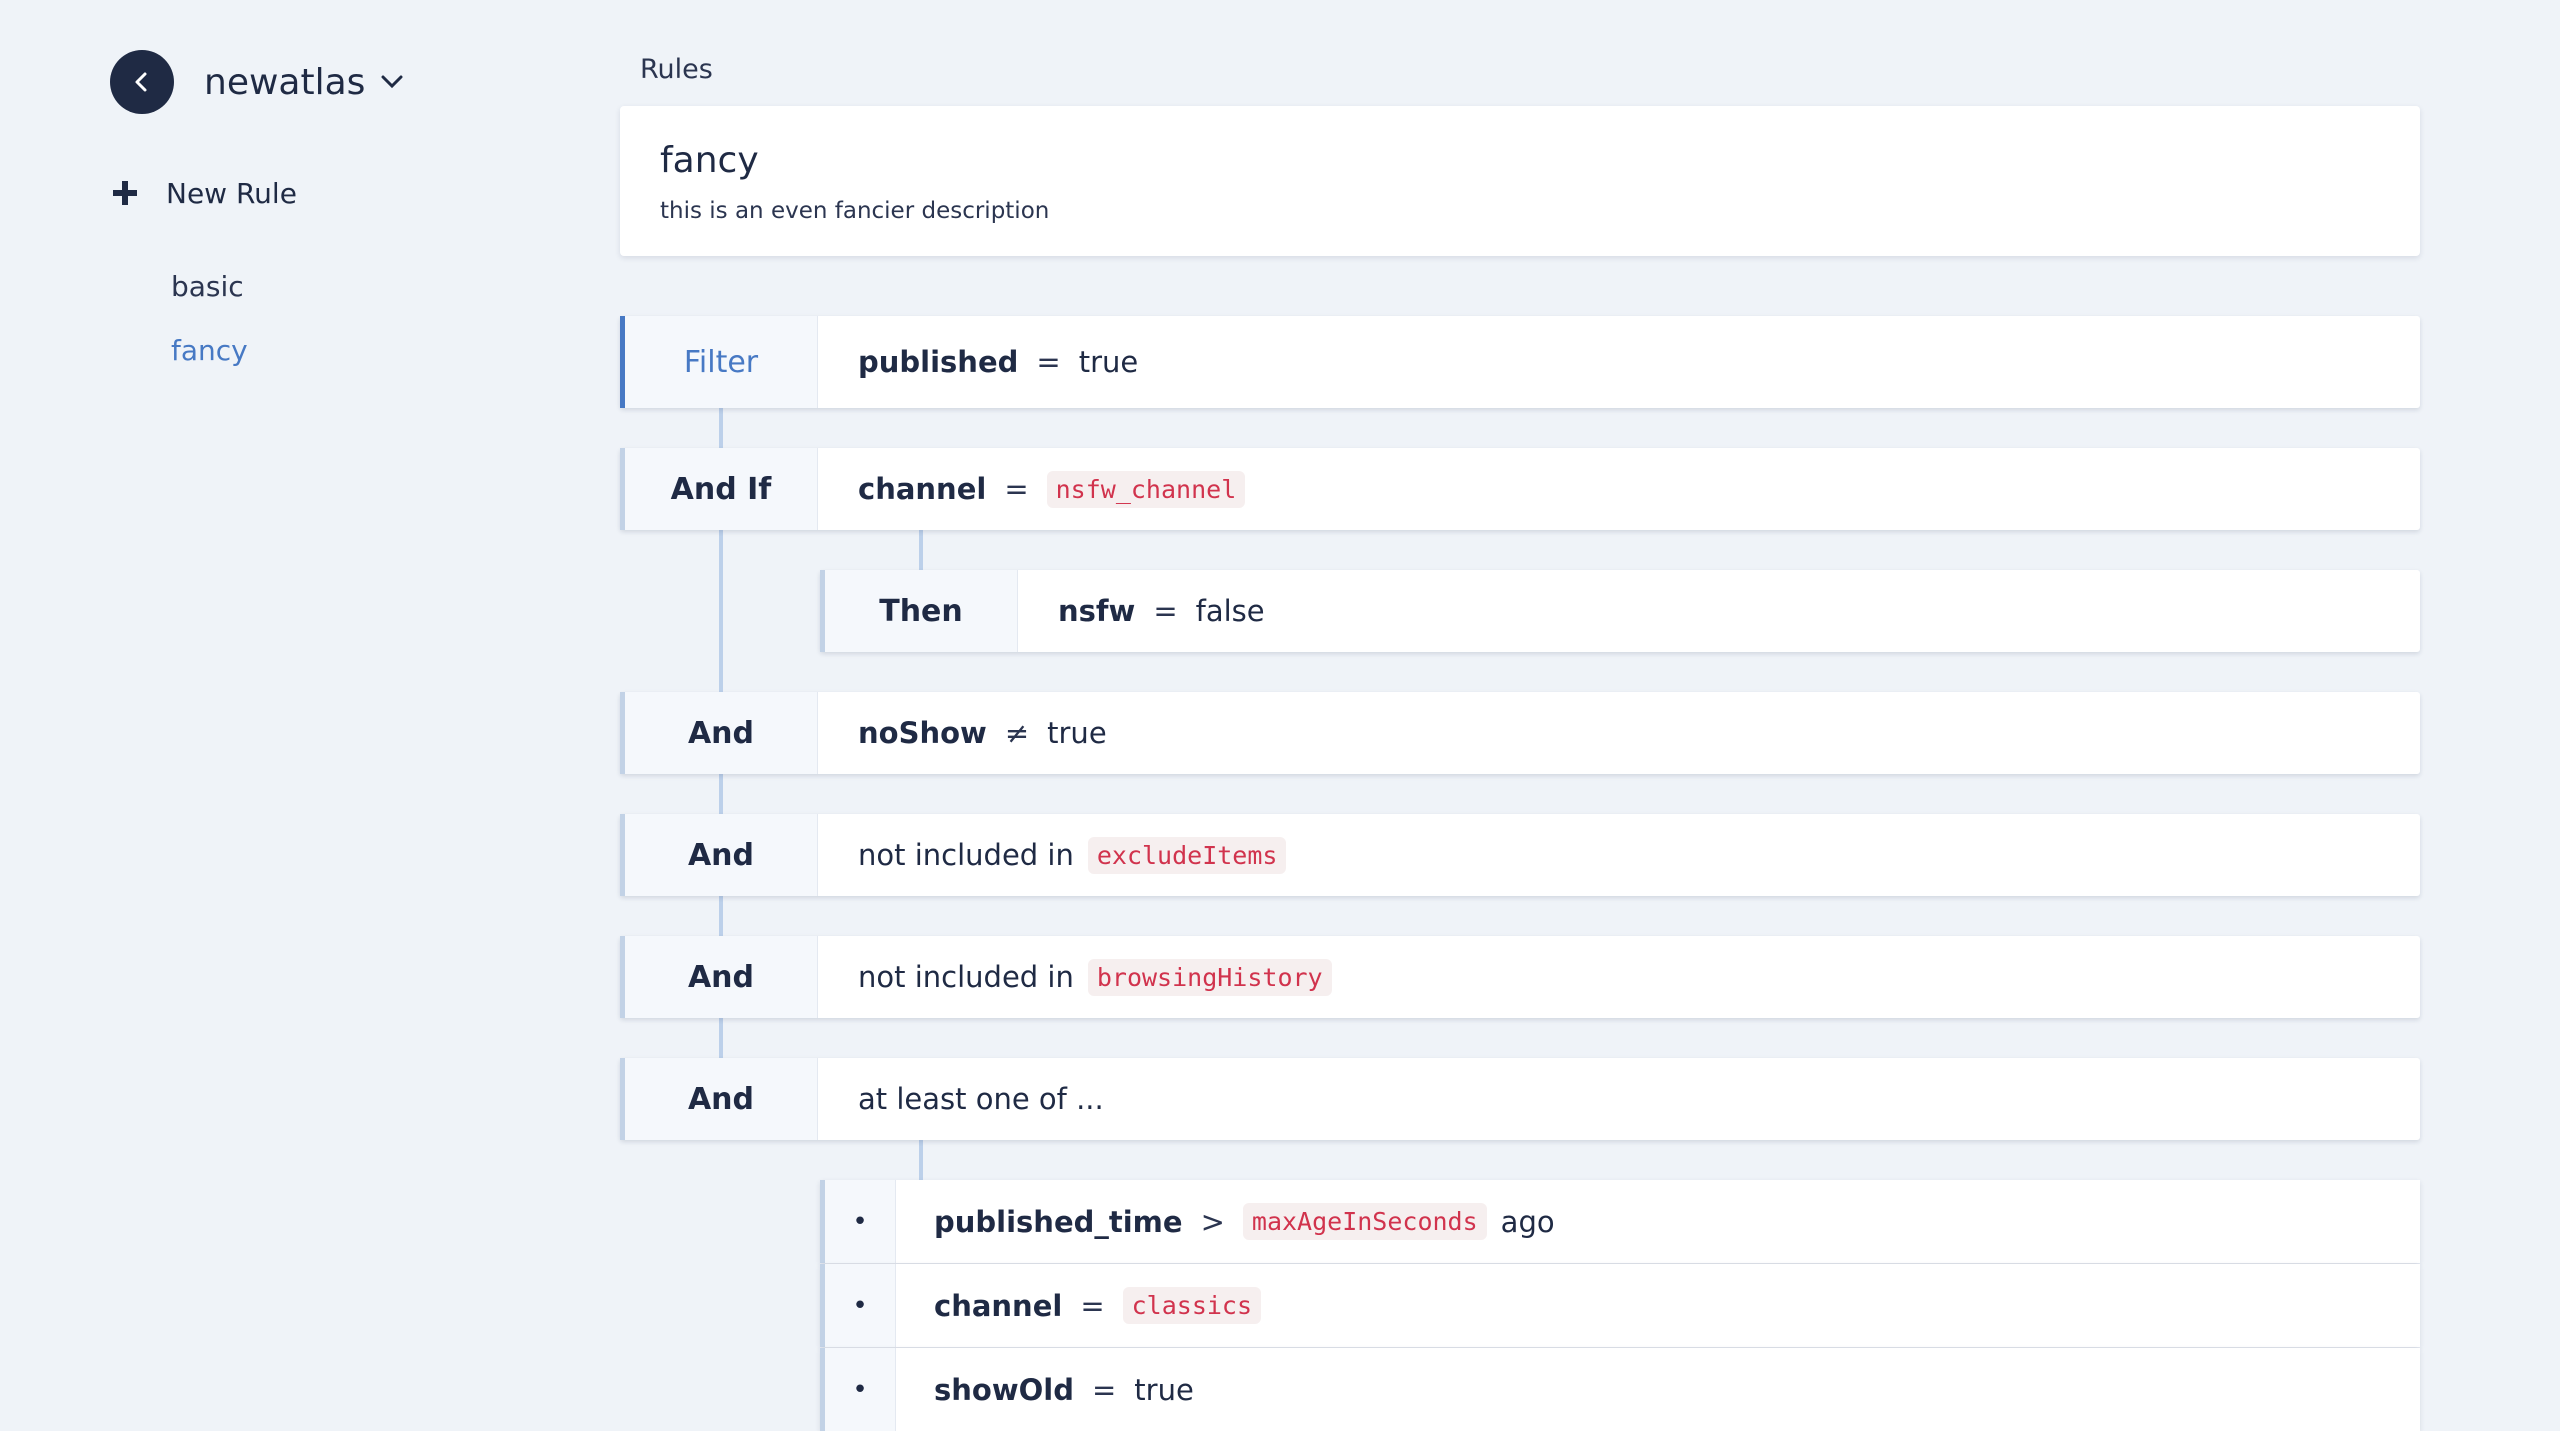 The height and width of the screenshot is (1431, 2560). I want to click on new-rule-button: New Rule, so click(204, 193).